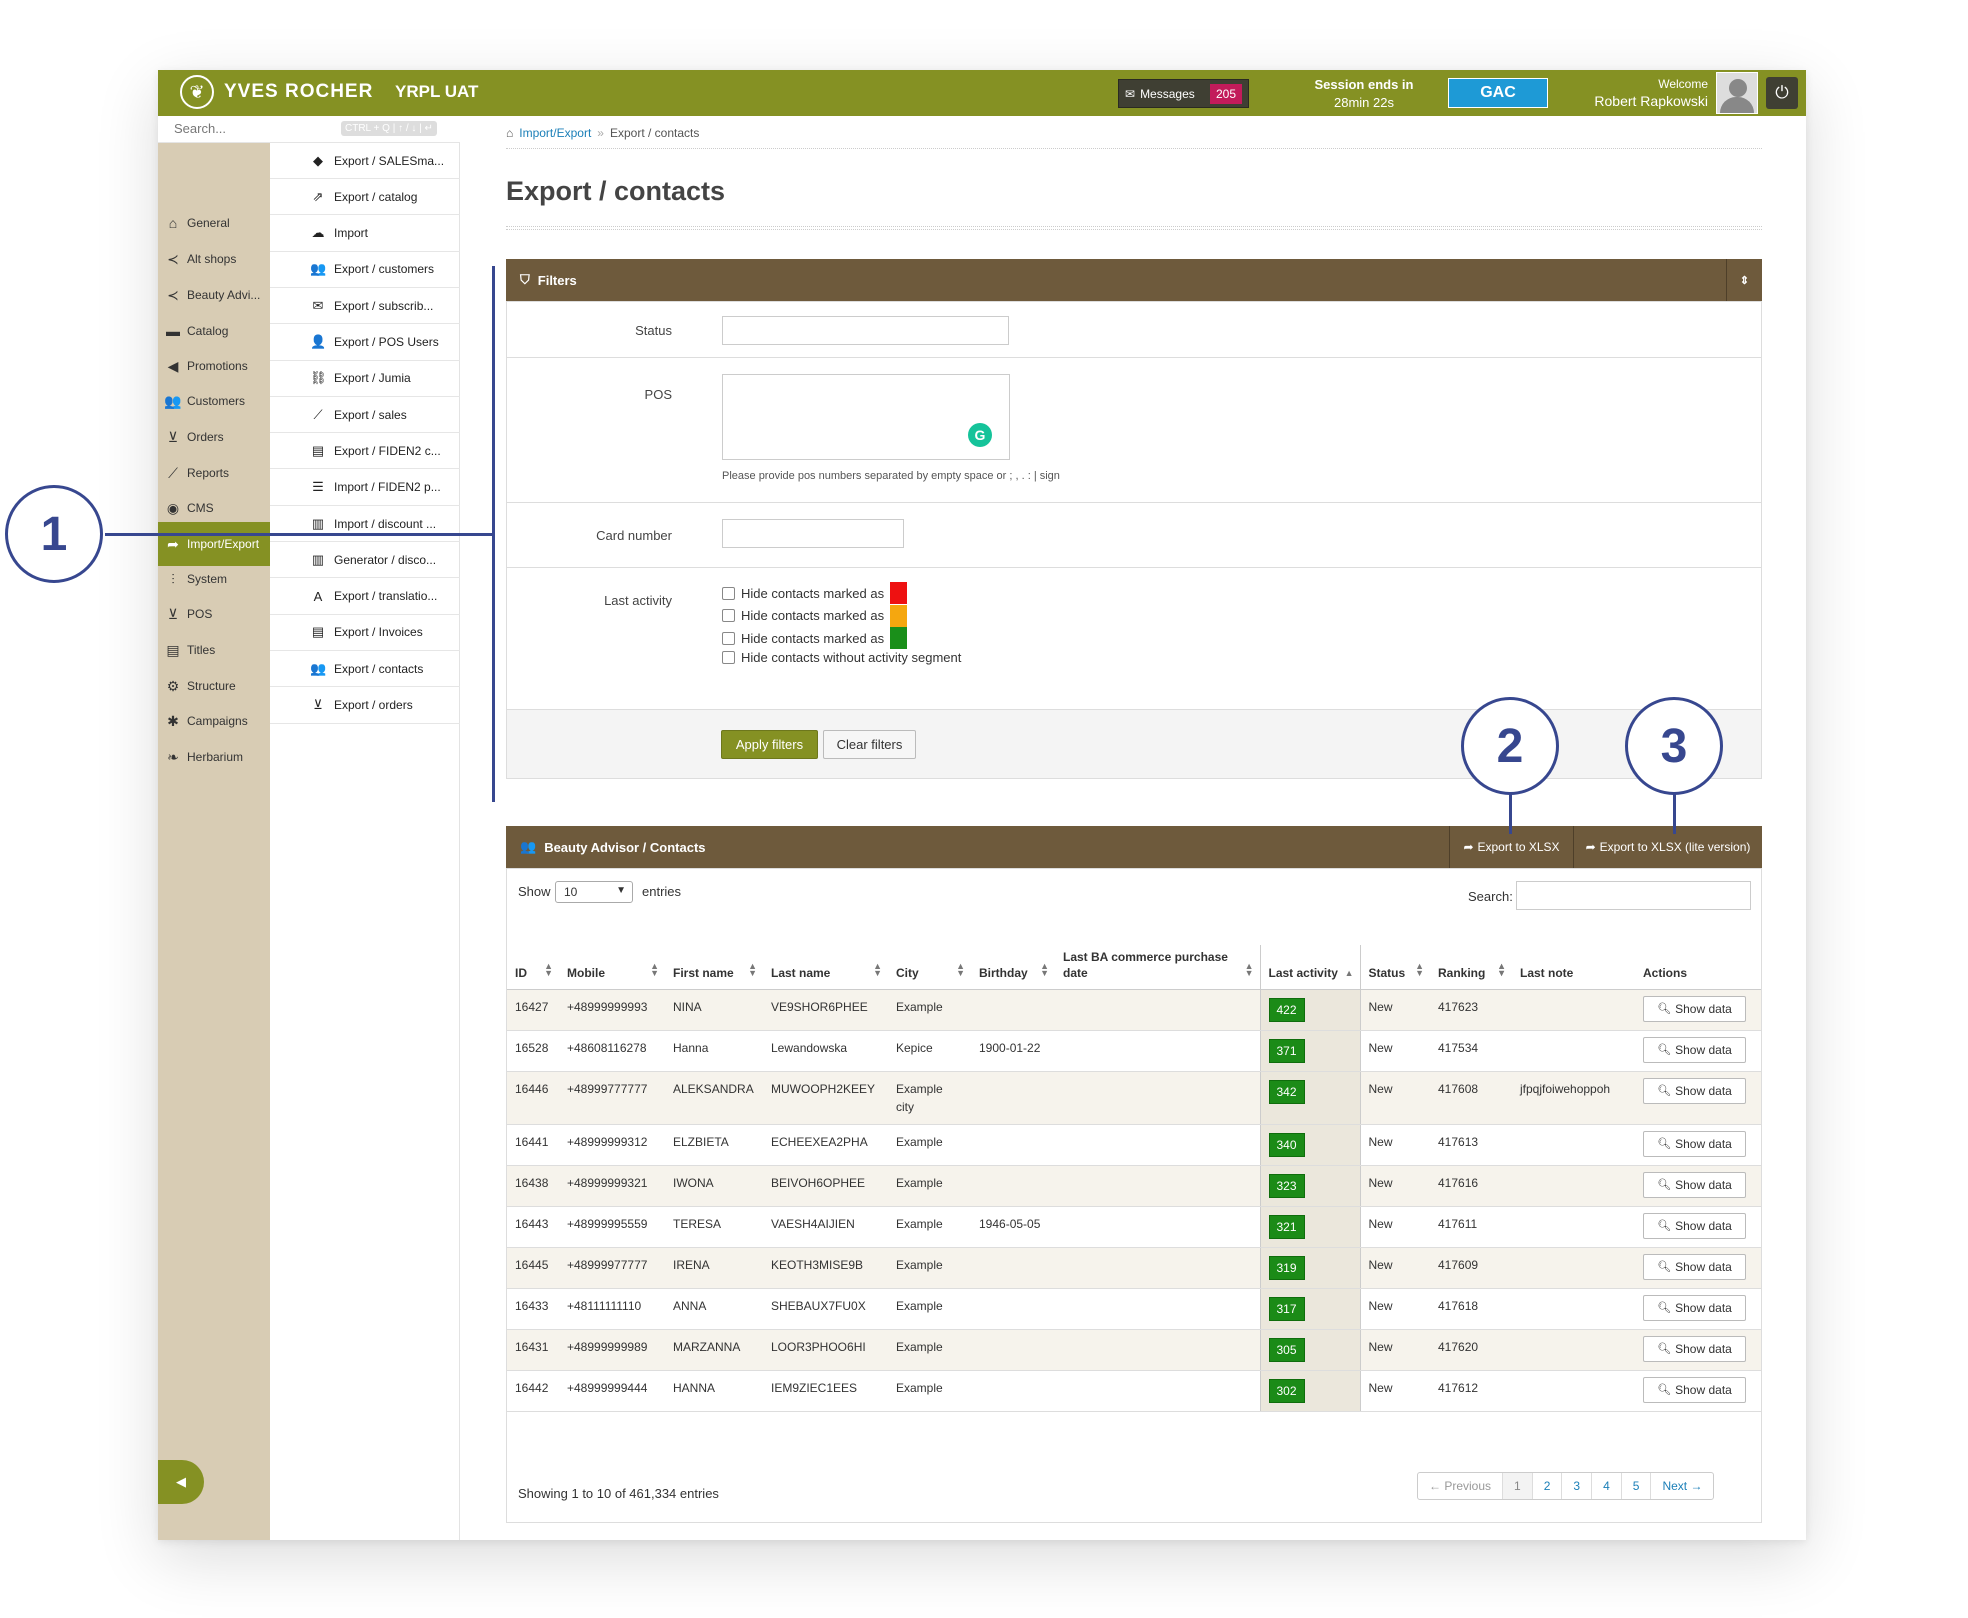  What do you see at coordinates (919, 1387) in the screenshot?
I see `cell-value: Example` at bounding box center [919, 1387].